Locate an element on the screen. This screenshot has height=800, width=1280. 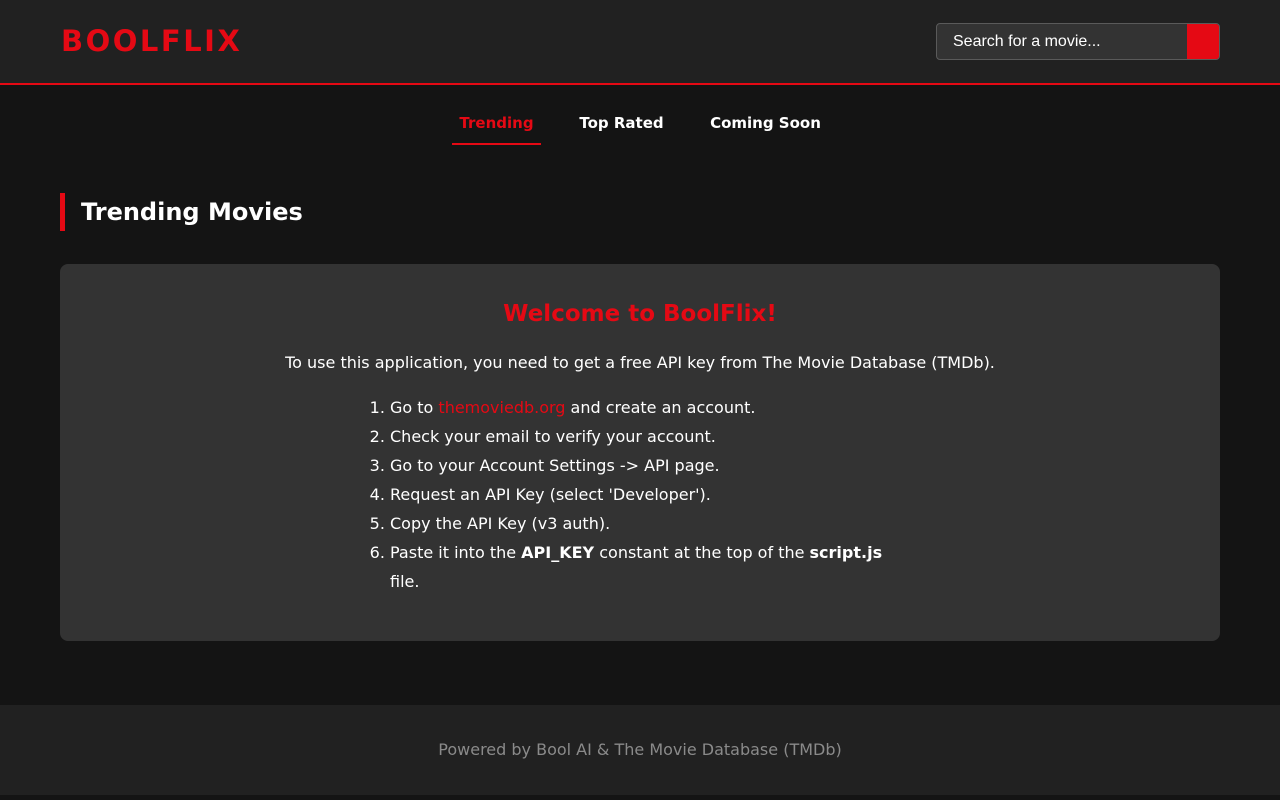
section-title: Trending Movies is located at coordinates (181, 212).